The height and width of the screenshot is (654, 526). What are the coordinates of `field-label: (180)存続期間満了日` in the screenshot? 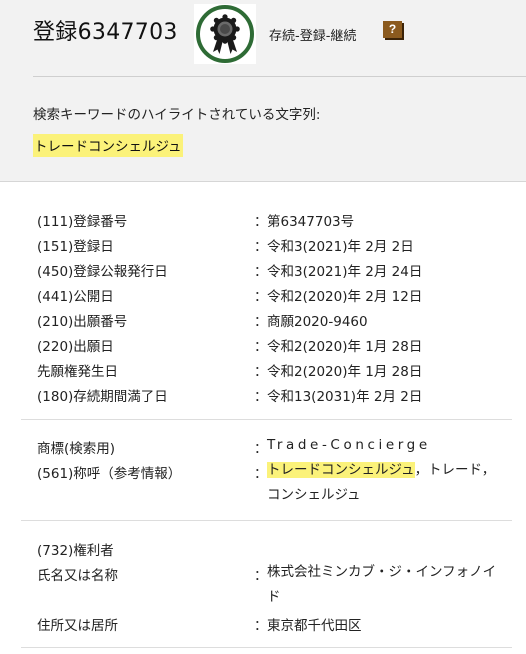 It's located at (102, 397).